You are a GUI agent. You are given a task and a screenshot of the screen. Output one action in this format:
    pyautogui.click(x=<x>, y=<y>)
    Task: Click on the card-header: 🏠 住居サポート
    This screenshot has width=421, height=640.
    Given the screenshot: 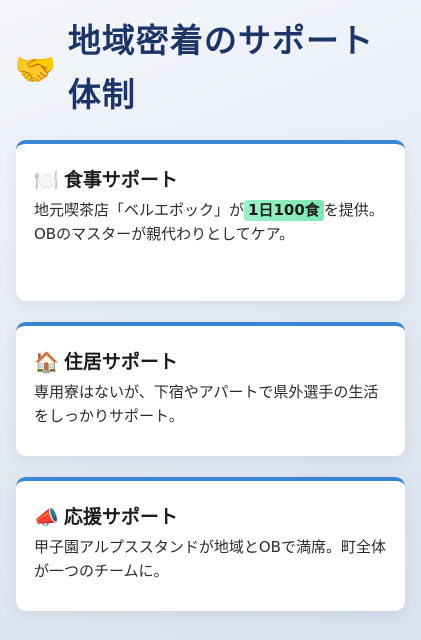 What is the action you would take?
    pyautogui.click(x=210, y=362)
    